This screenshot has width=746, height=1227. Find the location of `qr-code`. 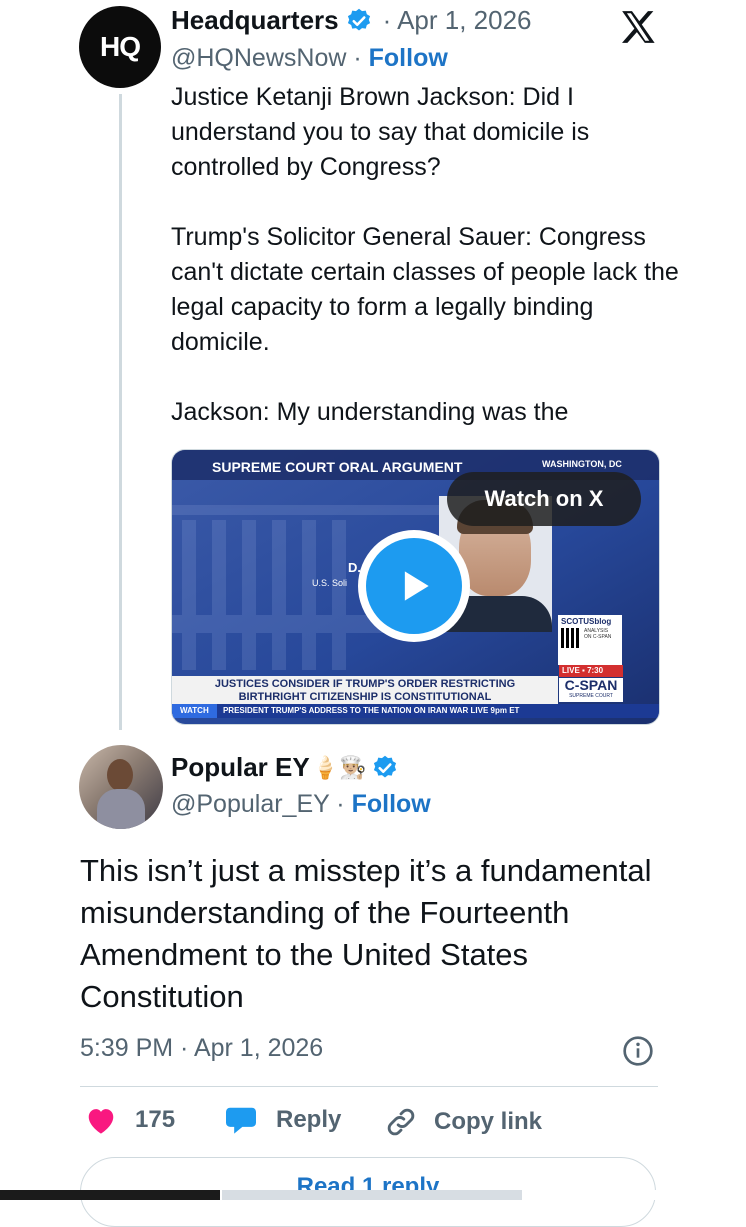

qr-code is located at coordinates (571, 638).